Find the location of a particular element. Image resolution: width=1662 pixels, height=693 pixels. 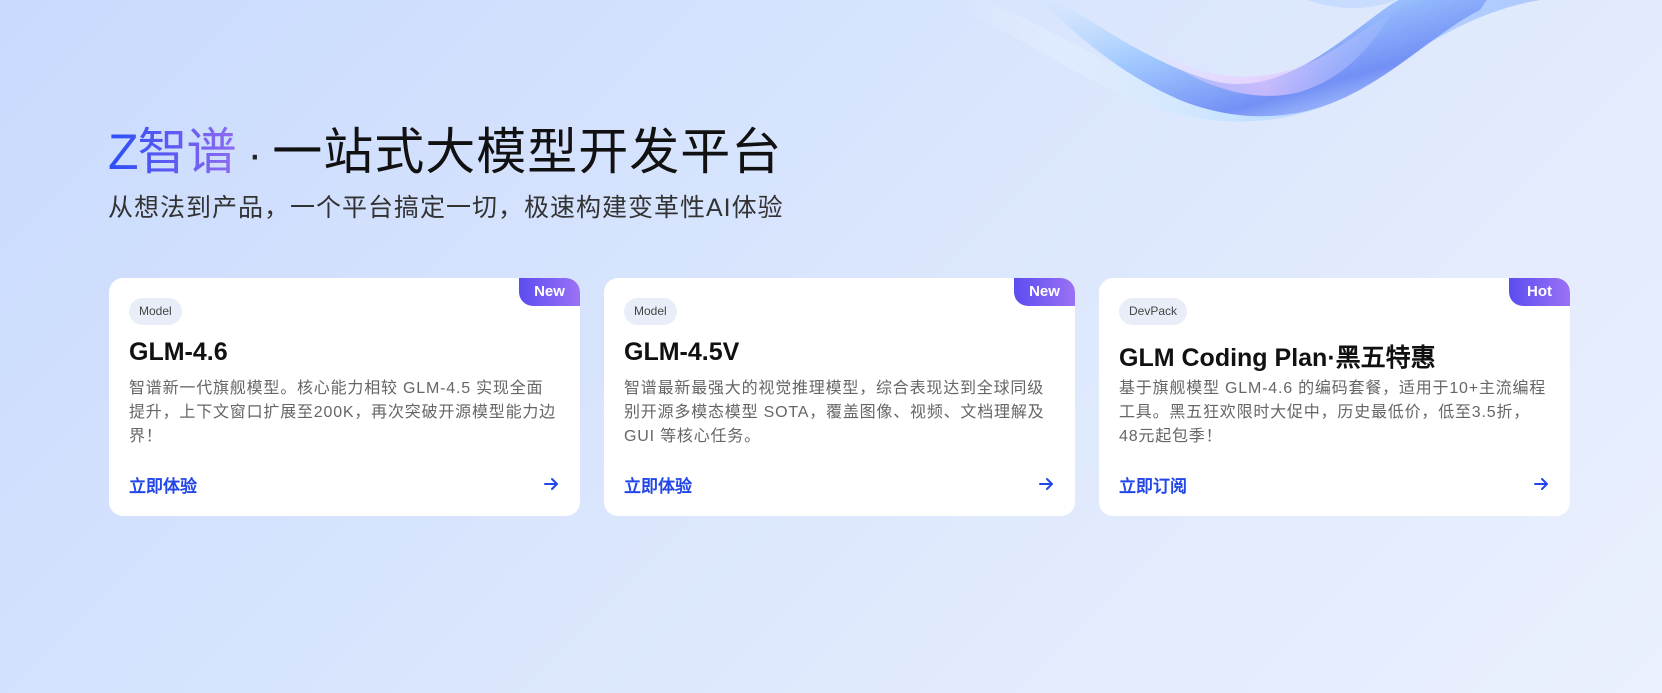

page-headline: Z智谱 · 一站式大模型开发平台 is located at coordinates (445, 148).